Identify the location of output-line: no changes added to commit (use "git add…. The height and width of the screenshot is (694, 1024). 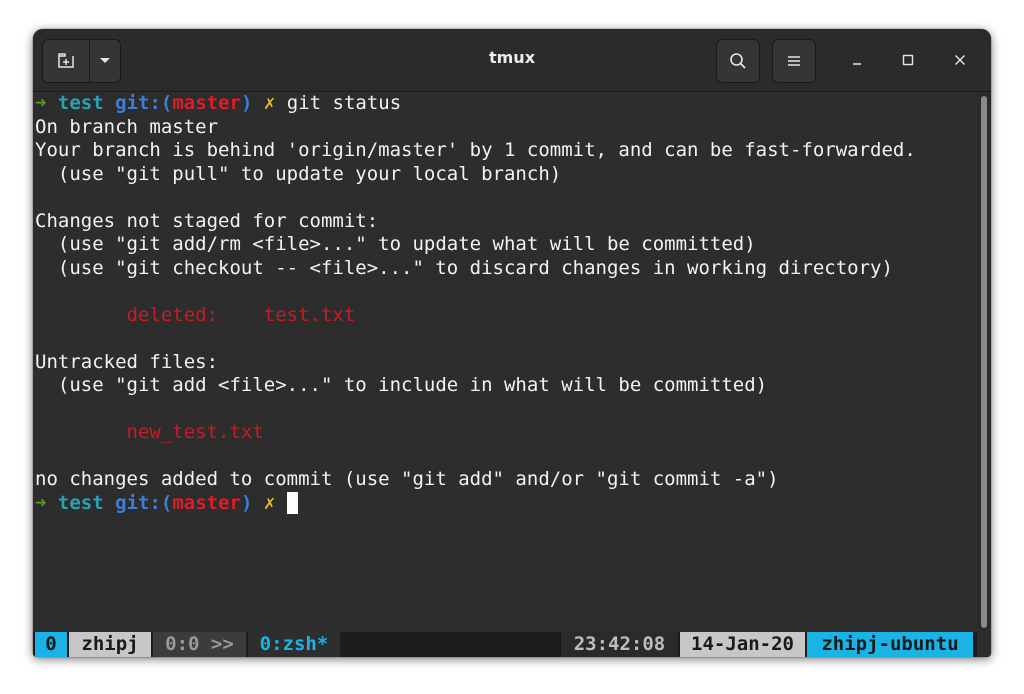
(407, 479).